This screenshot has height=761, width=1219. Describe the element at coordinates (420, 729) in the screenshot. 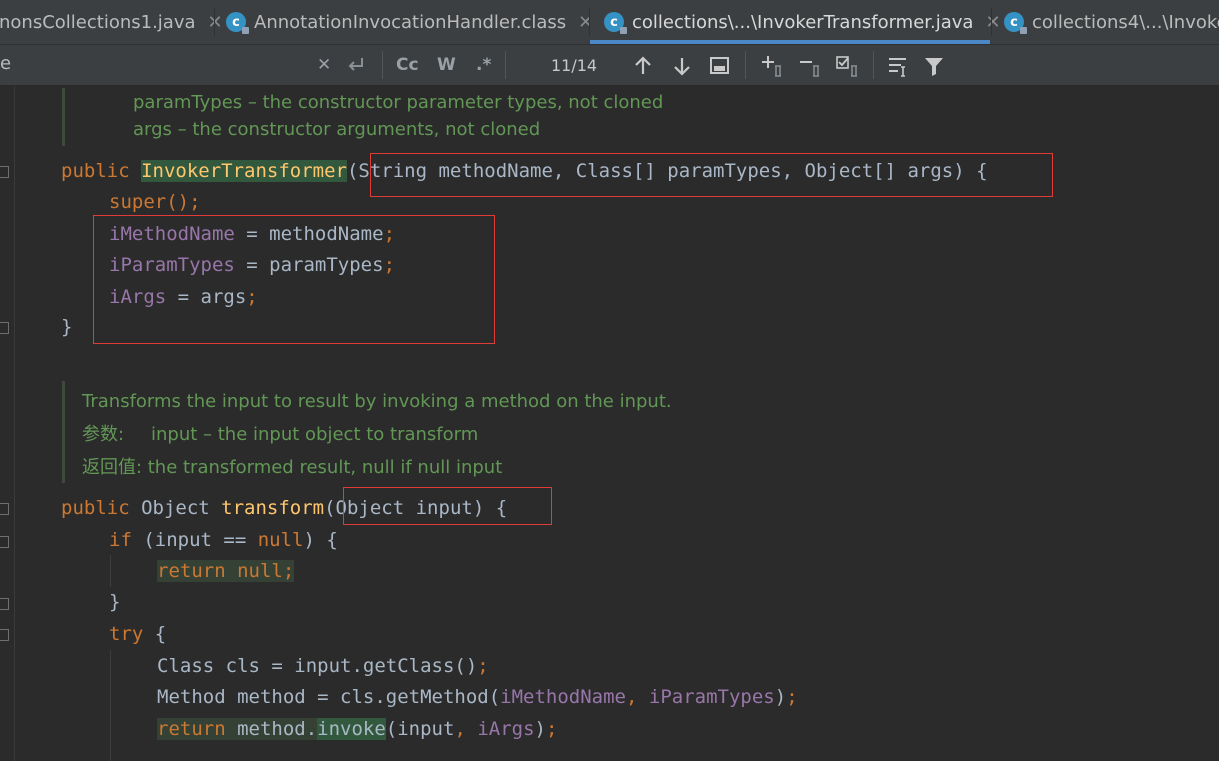

I see `code-text: (input` at that location.